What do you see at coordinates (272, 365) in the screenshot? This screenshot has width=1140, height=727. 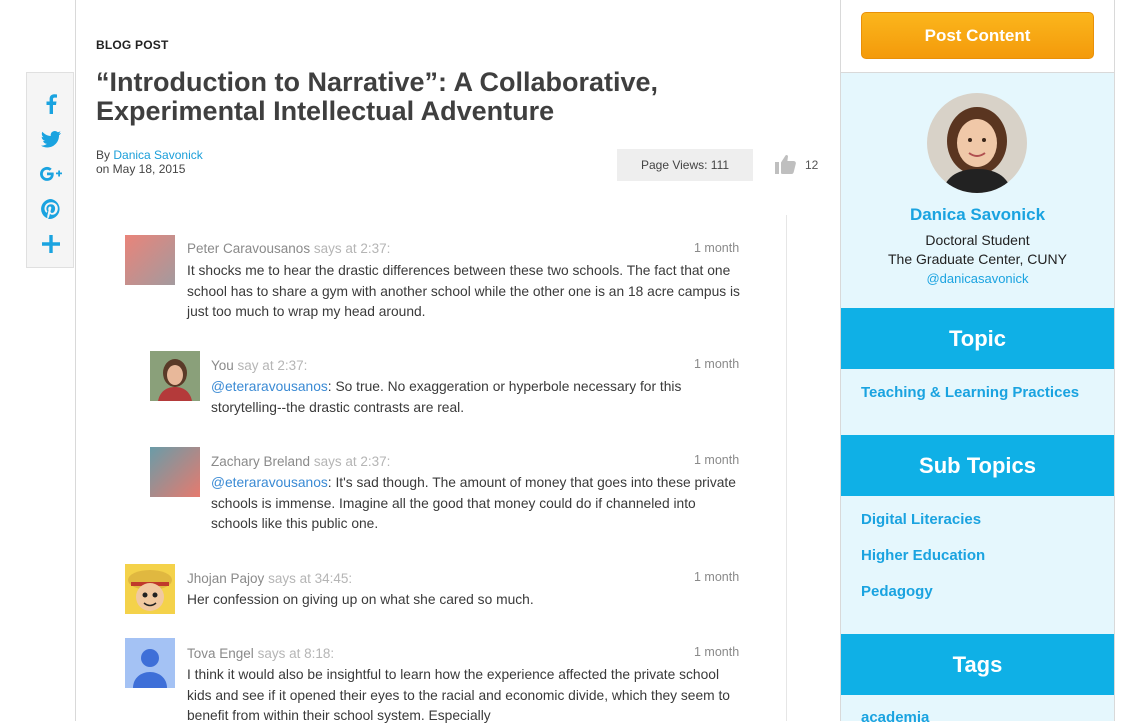 I see `comment-timestamp: say at 2:37:` at bounding box center [272, 365].